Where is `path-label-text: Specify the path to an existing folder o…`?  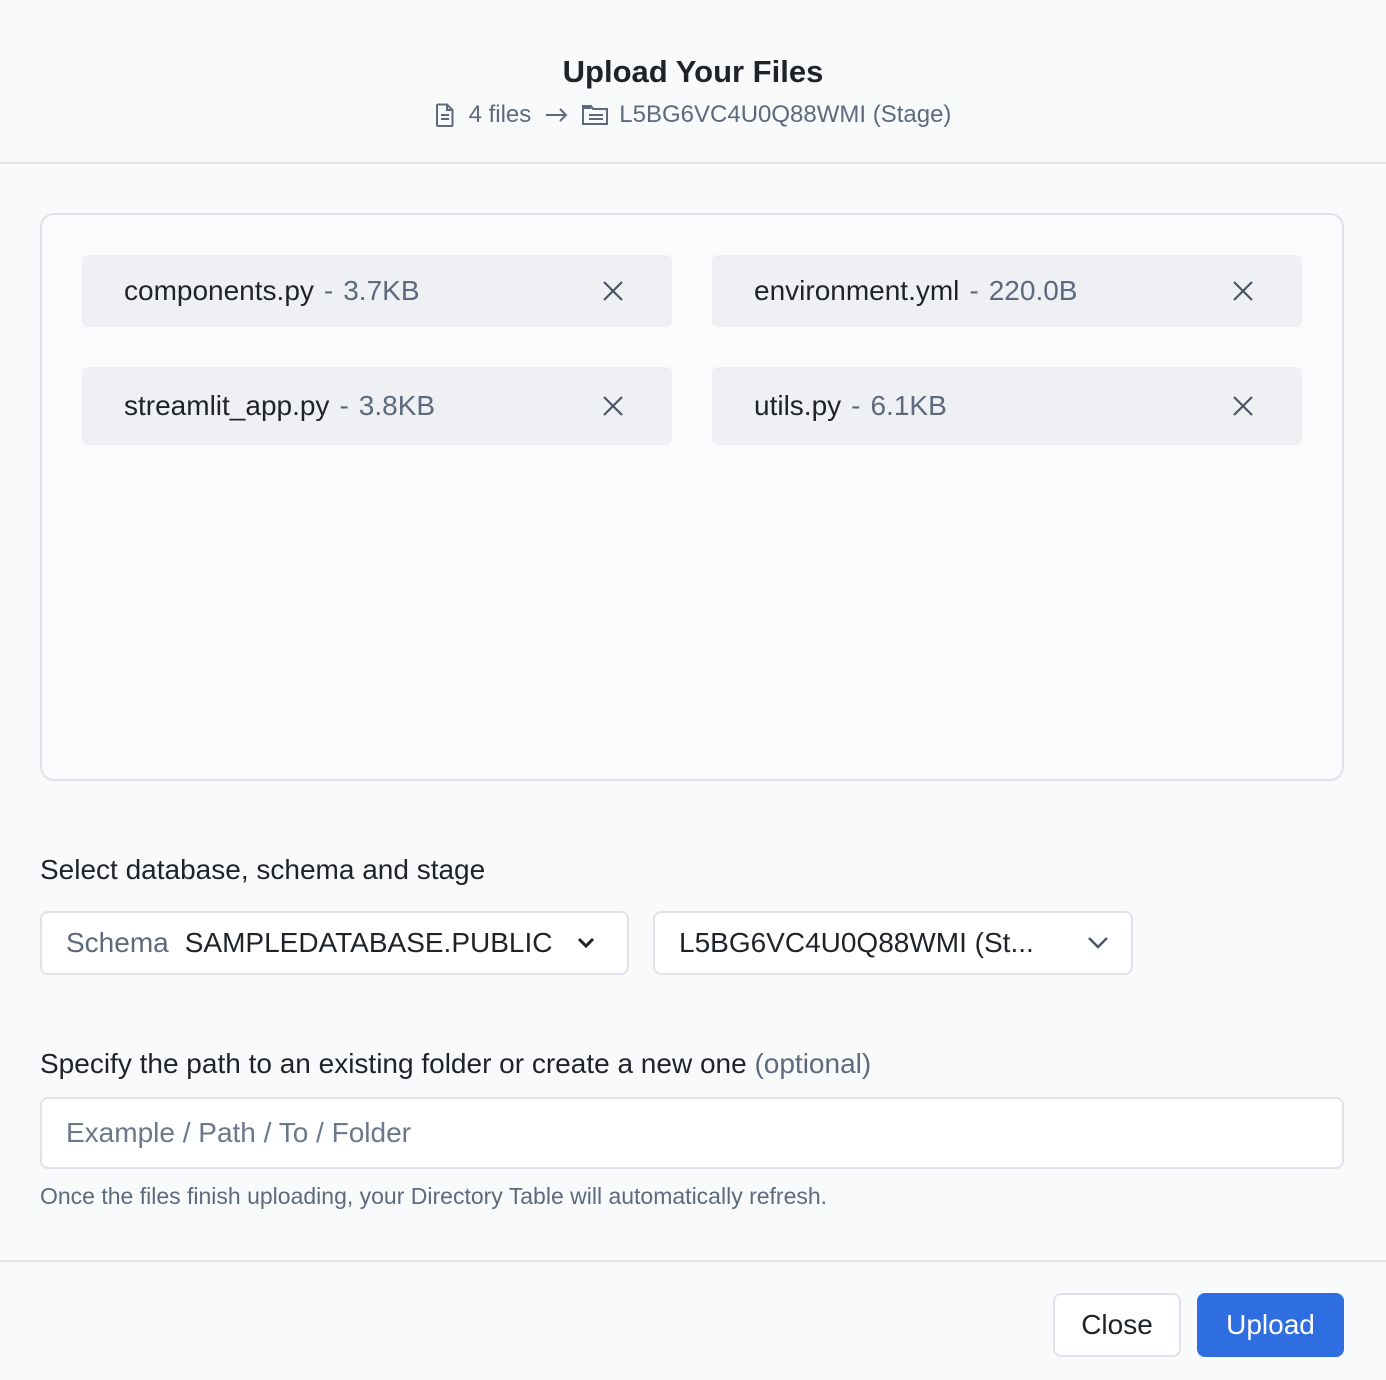 path-label-text: Specify the path to an existing folder o… is located at coordinates (393, 1063).